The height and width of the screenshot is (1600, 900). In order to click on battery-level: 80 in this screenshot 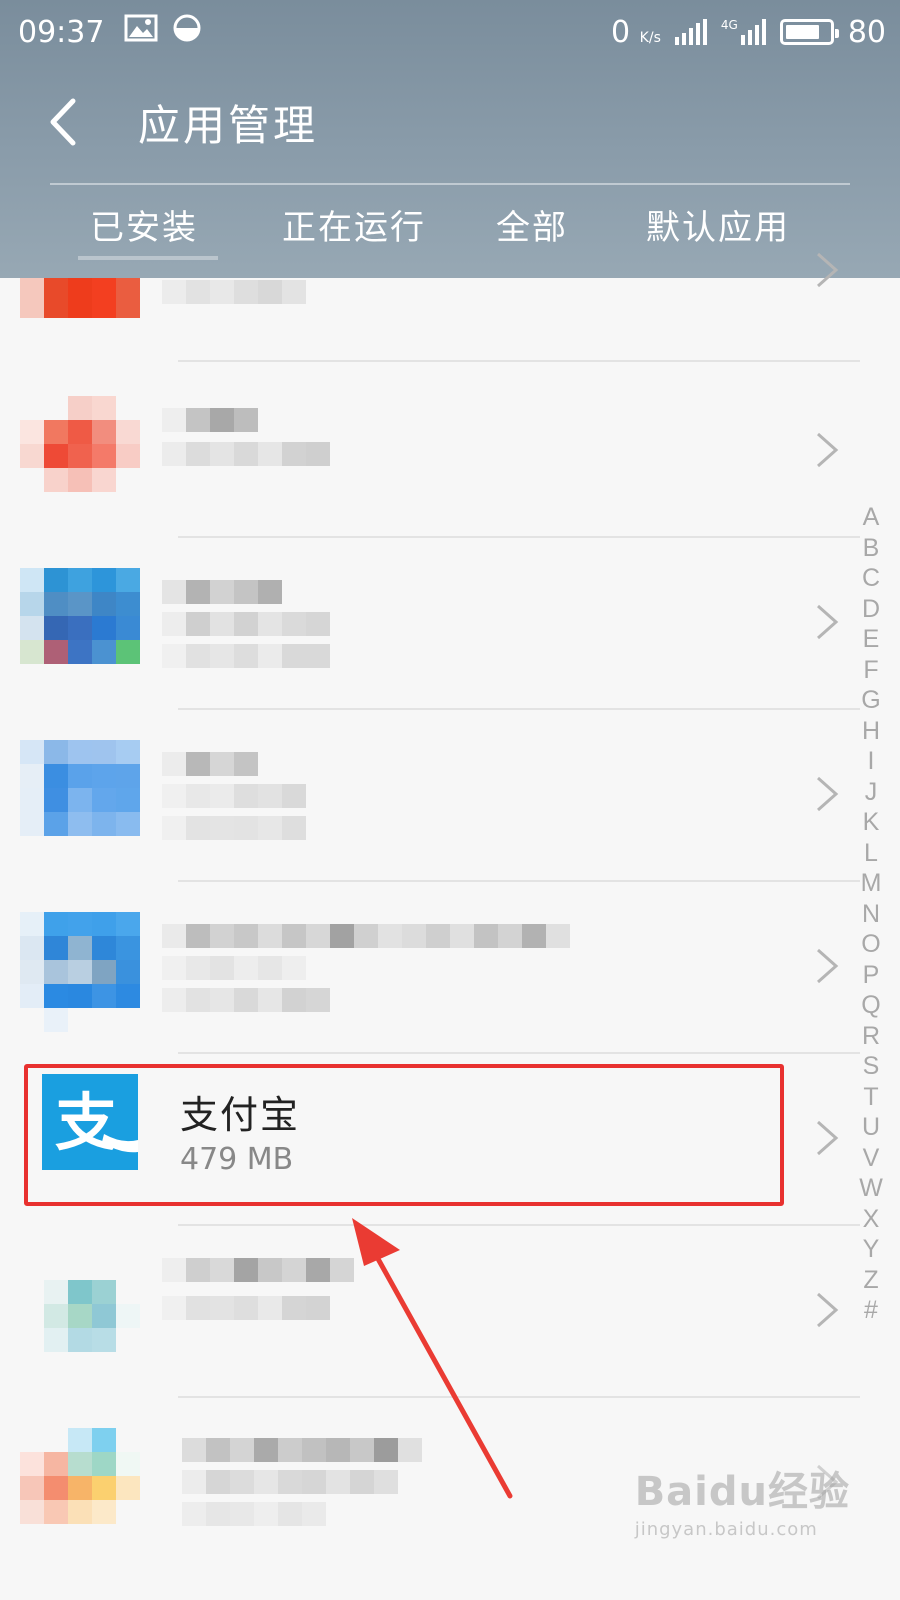, I will do `click(866, 32)`.